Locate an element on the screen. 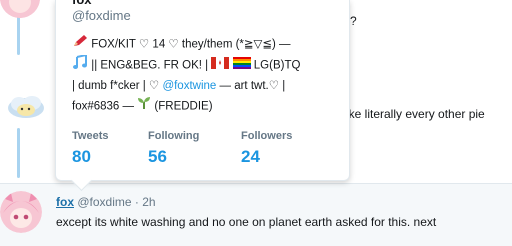 This screenshot has height=246, width=512. hovercard-name: fox is located at coordinates (82, 3).